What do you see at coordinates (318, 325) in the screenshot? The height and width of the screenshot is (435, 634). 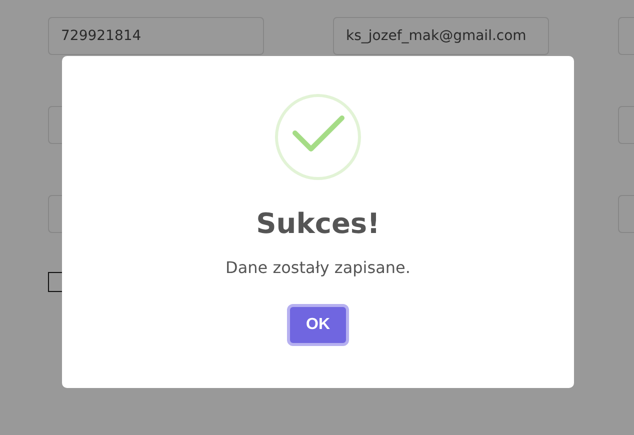 I see `ok-button: OK` at bounding box center [318, 325].